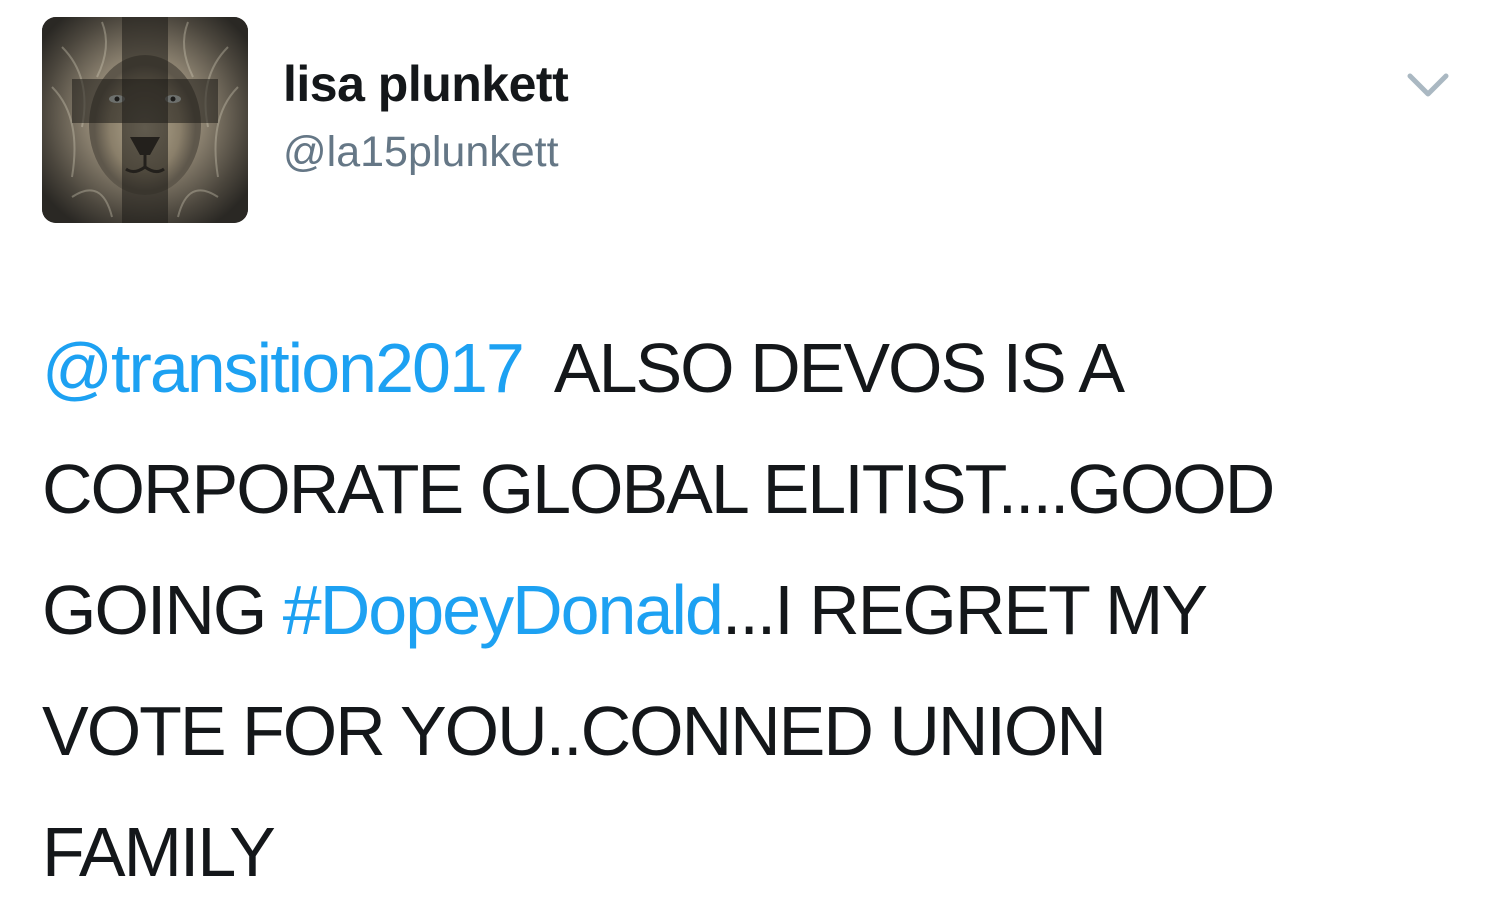 The width and height of the screenshot is (1491, 924). I want to click on avatar, so click(145, 120).